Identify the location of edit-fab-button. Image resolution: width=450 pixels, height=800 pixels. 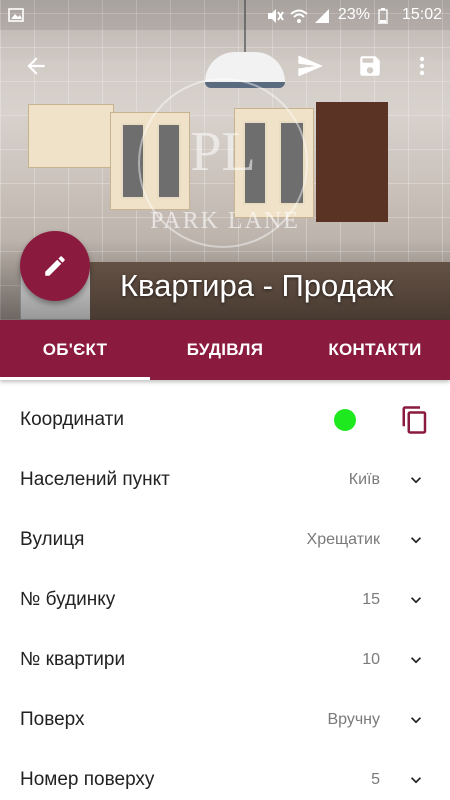
(55, 266).